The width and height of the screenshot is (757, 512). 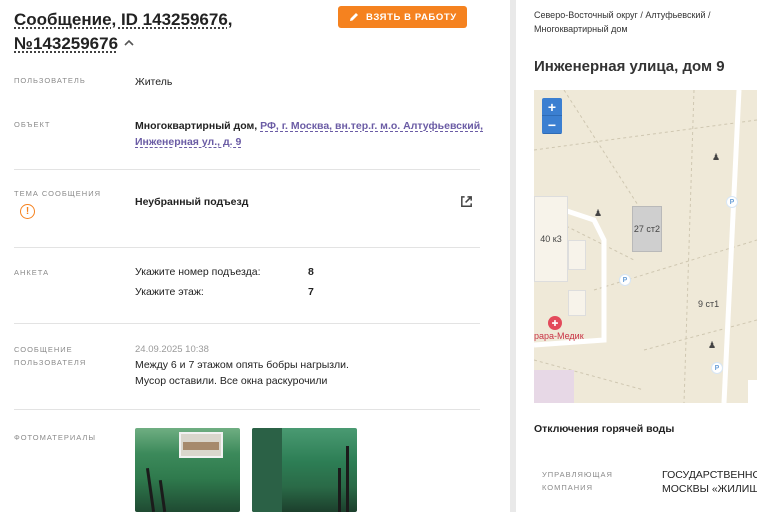 I want to click on page-title: Сообщение, ID 143259676, №143259676, so click(x=169, y=32).